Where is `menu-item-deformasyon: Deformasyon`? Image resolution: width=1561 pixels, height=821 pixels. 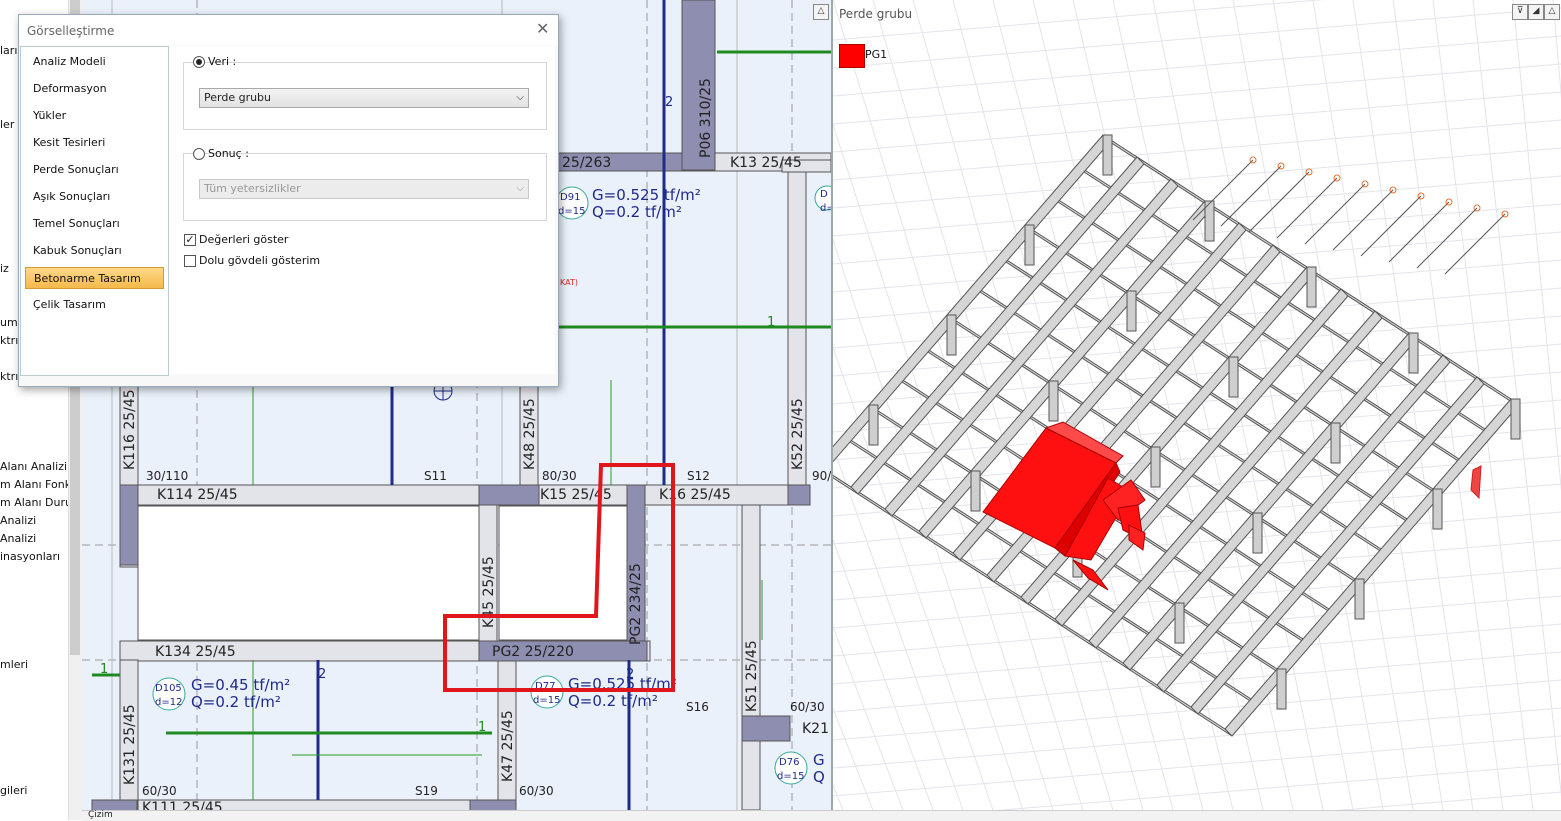
menu-item-deformasyon: Deformasyon is located at coordinates (94, 89).